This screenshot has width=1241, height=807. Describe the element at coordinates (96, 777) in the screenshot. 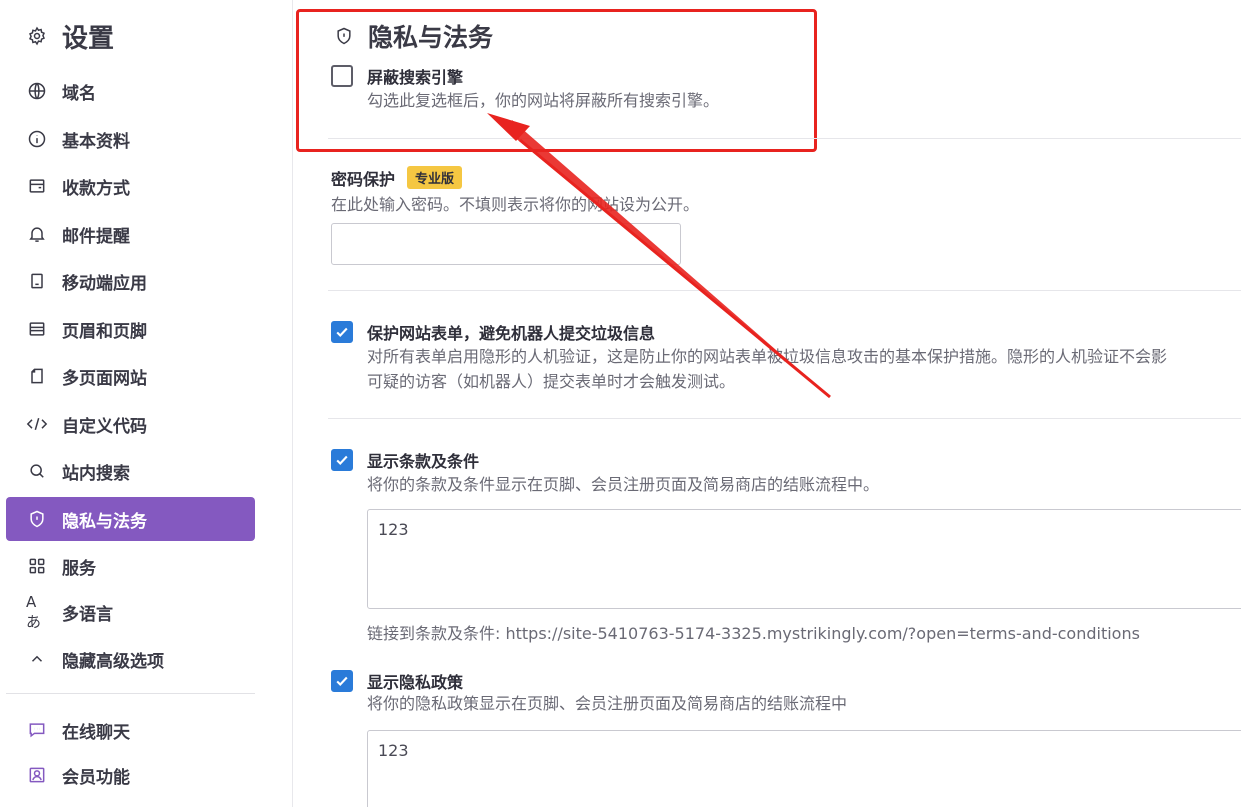

I see `sidebar-item-label: 会员功能` at that location.